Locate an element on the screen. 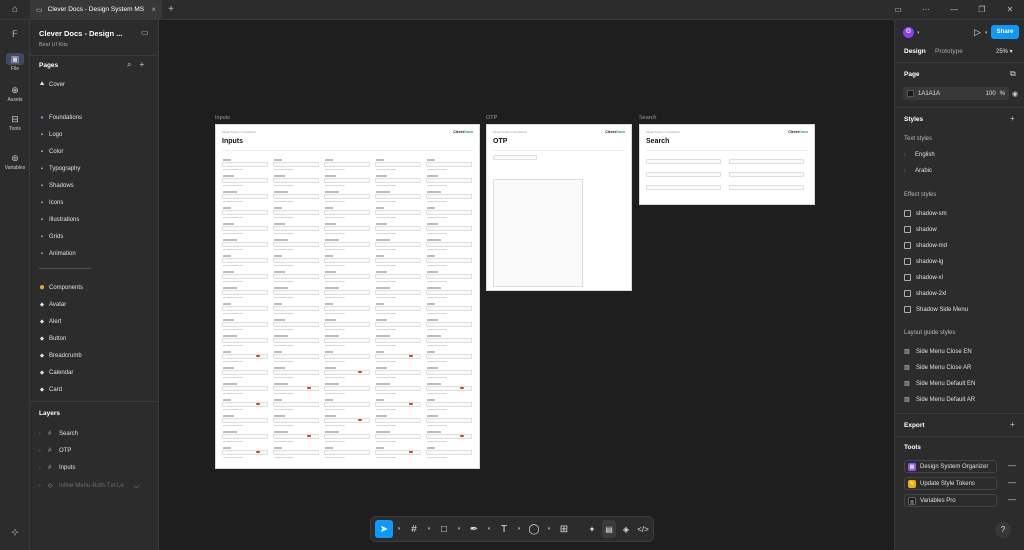 This screenshot has height=550, width=1024. effect-style-shadow-lg: shadow-lg is located at coordinates (923, 261).